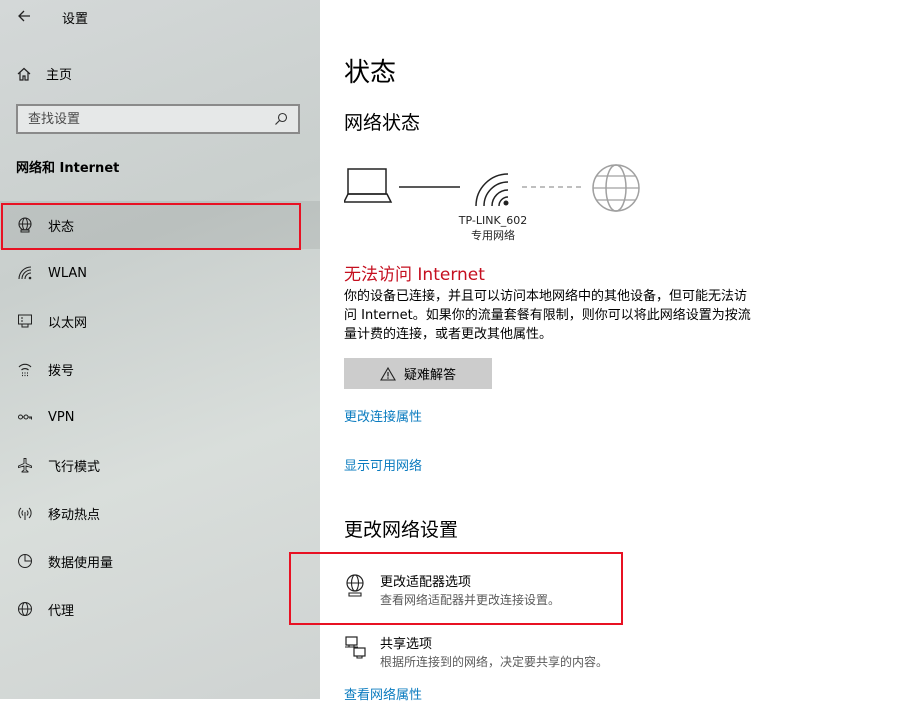 The width and height of the screenshot is (918, 703). What do you see at coordinates (406, 644) in the screenshot?
I see `option-title: 共享选项` at bounding box center [406, 644].